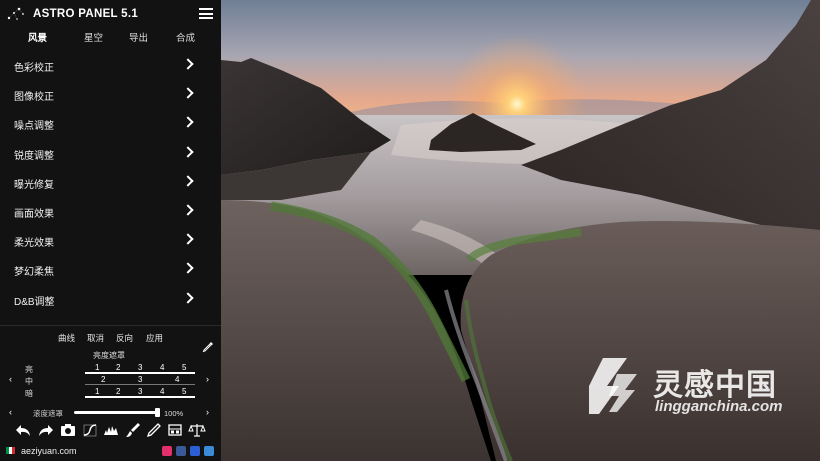  Describe the element at coordinates (37, 37) in the screenshot. I see `tab-landscape: 风景` at that location.